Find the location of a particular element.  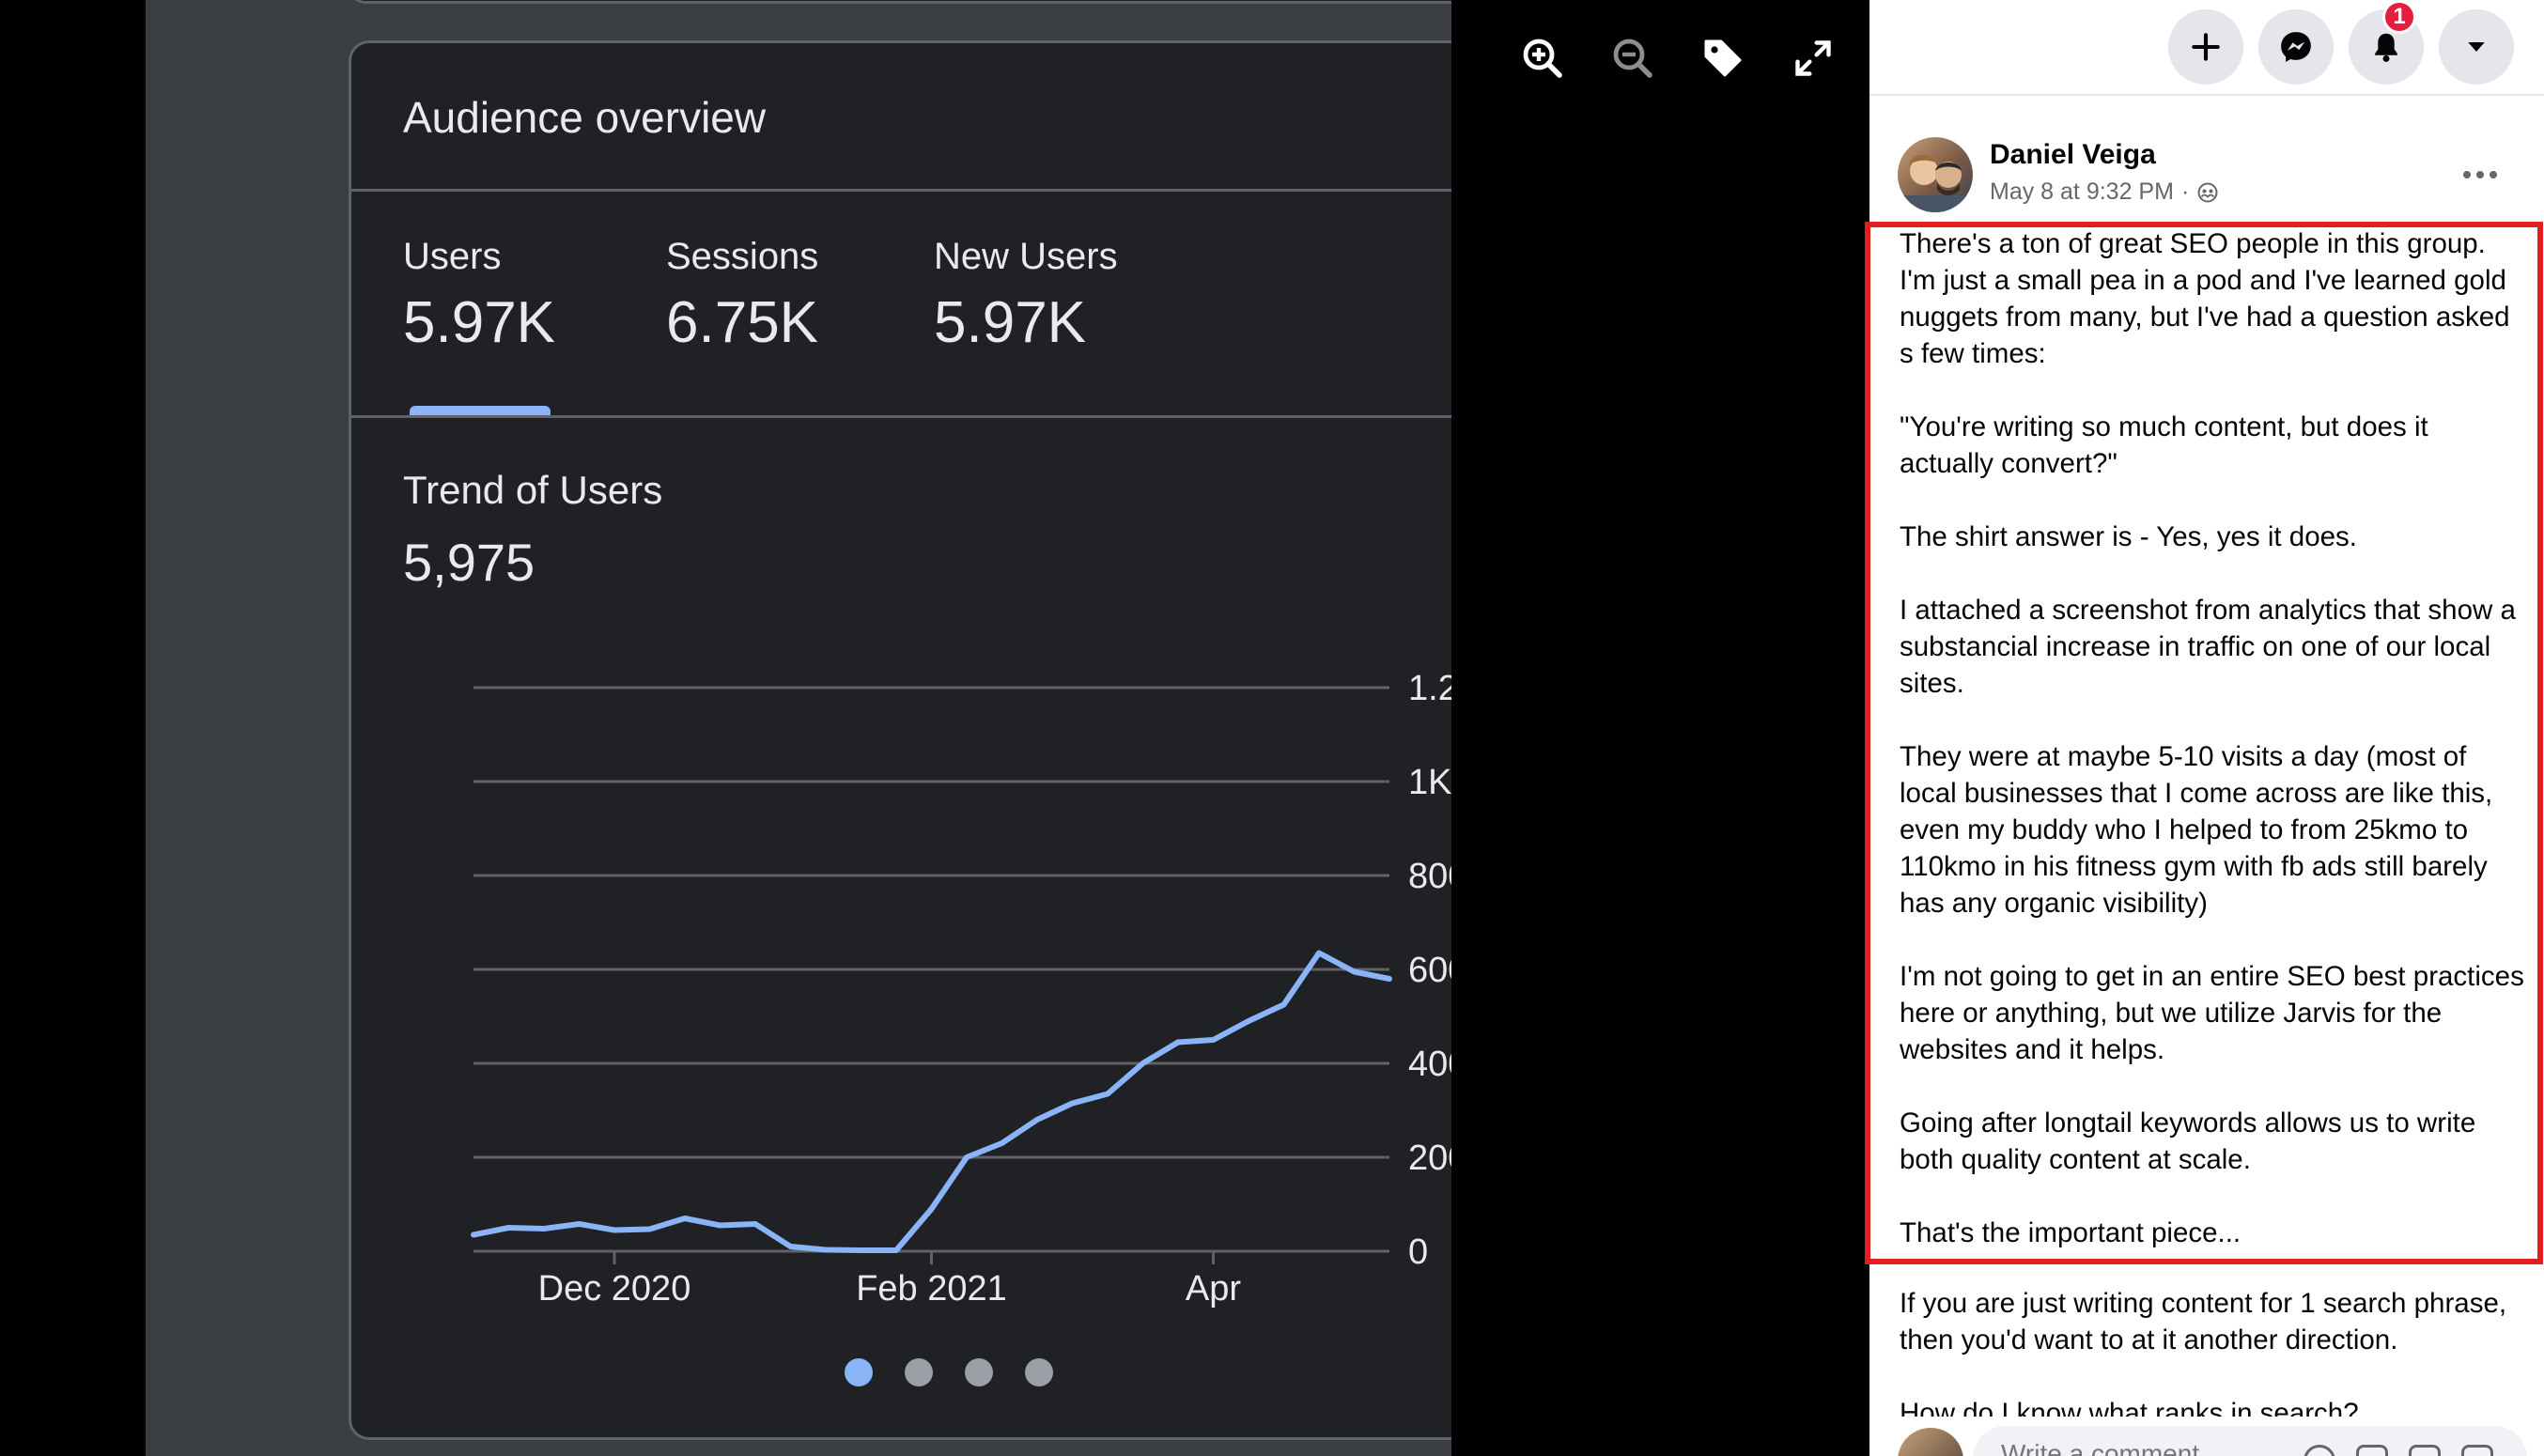

y-tick-label: 600 is located at coordinates (1429, 970).